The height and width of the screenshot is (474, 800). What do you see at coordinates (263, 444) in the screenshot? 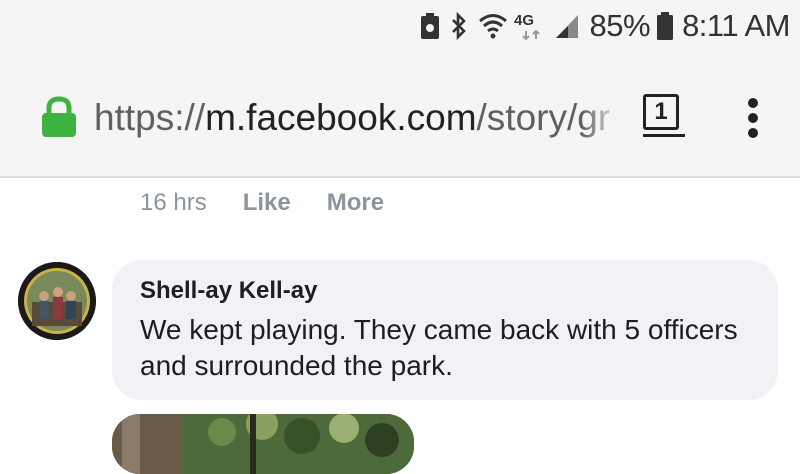
I see `comment-photo` at bounding box center [263, 444].